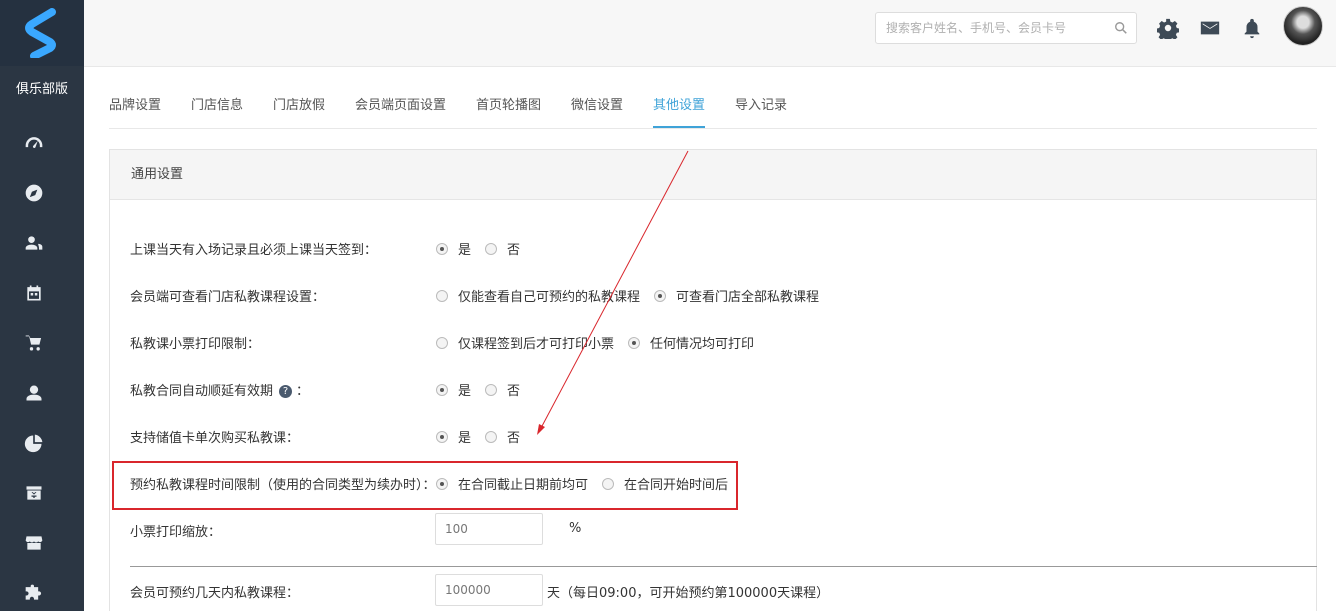 The width and height of the screenshot is (1336, 611). I want to click on customer-search, so click(1006, 28).